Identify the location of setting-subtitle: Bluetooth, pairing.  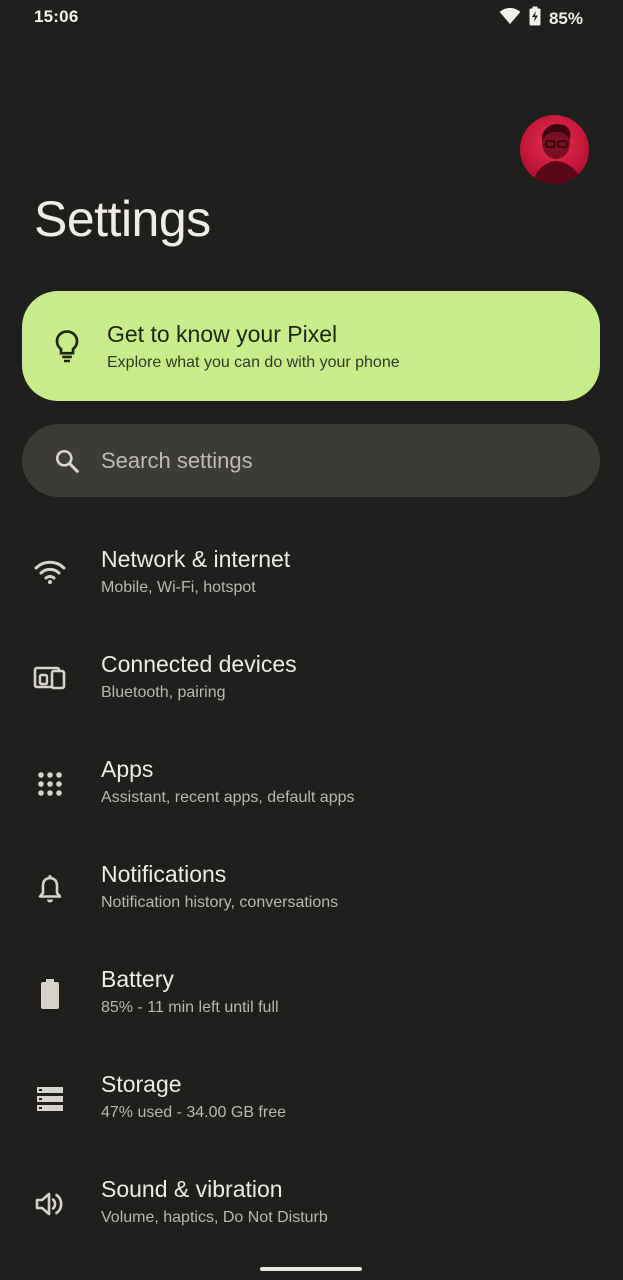
(163, 692).